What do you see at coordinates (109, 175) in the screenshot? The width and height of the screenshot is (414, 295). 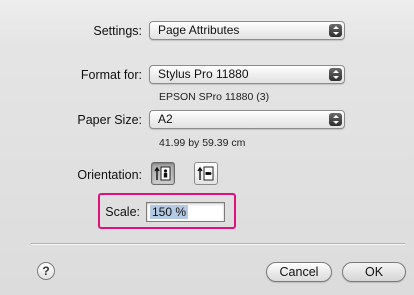 I see `orientation-label: Orientation:` at bounding box center [109, 175].